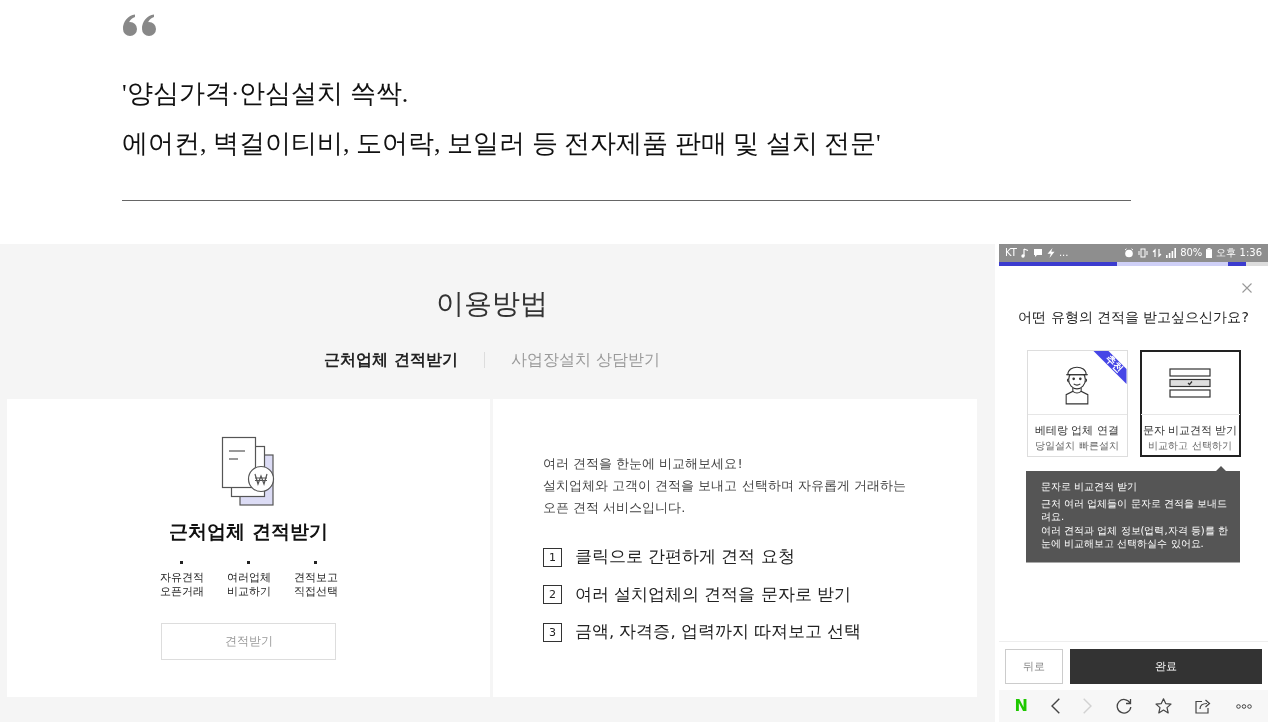 Image resolution: width=1280 pixels, height=723 pixels. I want to click on feature-text: 견적보고 직접선택, so click(315, 585).